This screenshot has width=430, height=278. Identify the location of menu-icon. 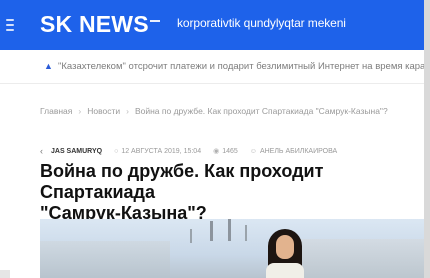
(10, 25).